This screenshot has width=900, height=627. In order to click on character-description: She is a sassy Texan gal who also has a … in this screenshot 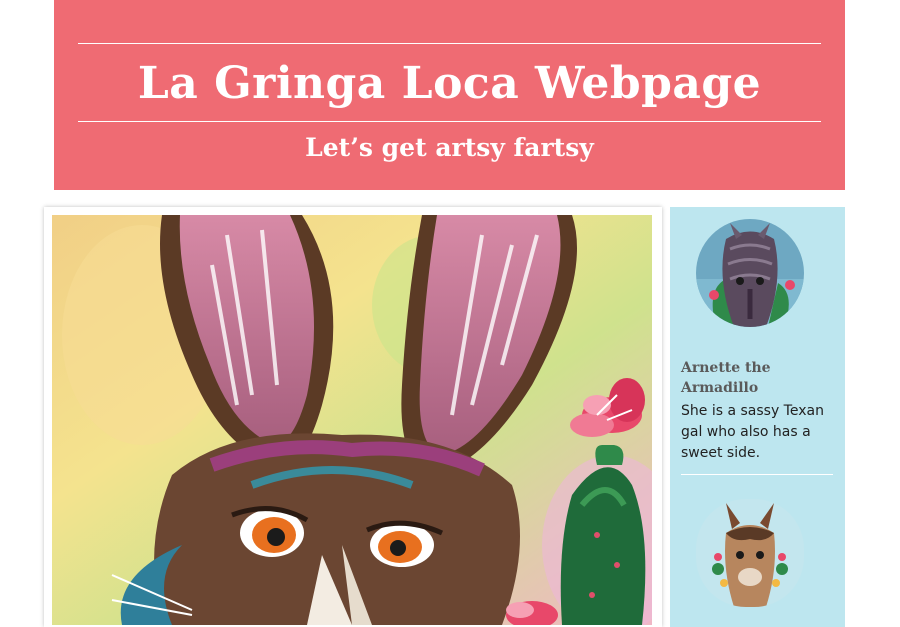, I will do `click(752, 432)`.